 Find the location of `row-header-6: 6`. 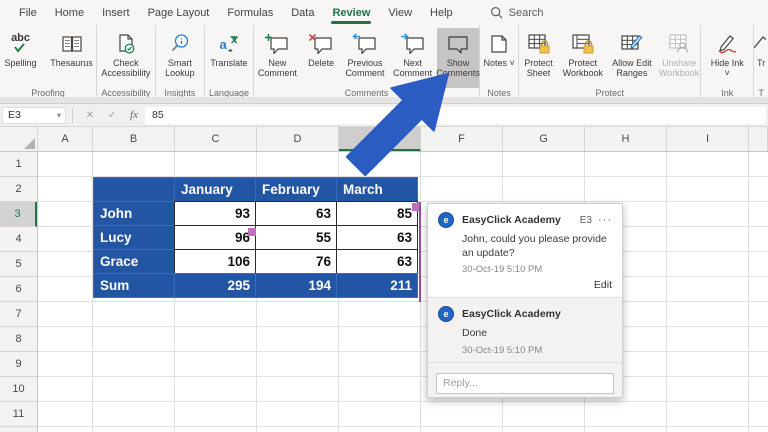

row-header-6: 6 is located at coordinates (18, 289).